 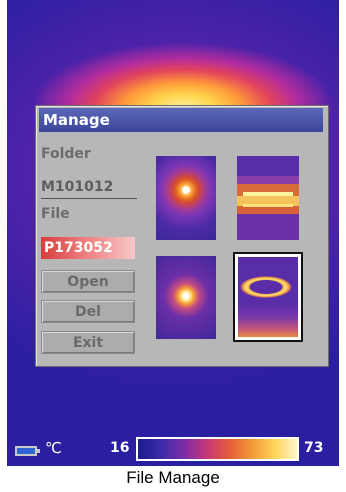 I want to click on thumbnail-4-selected, so click(x=268, y=297).